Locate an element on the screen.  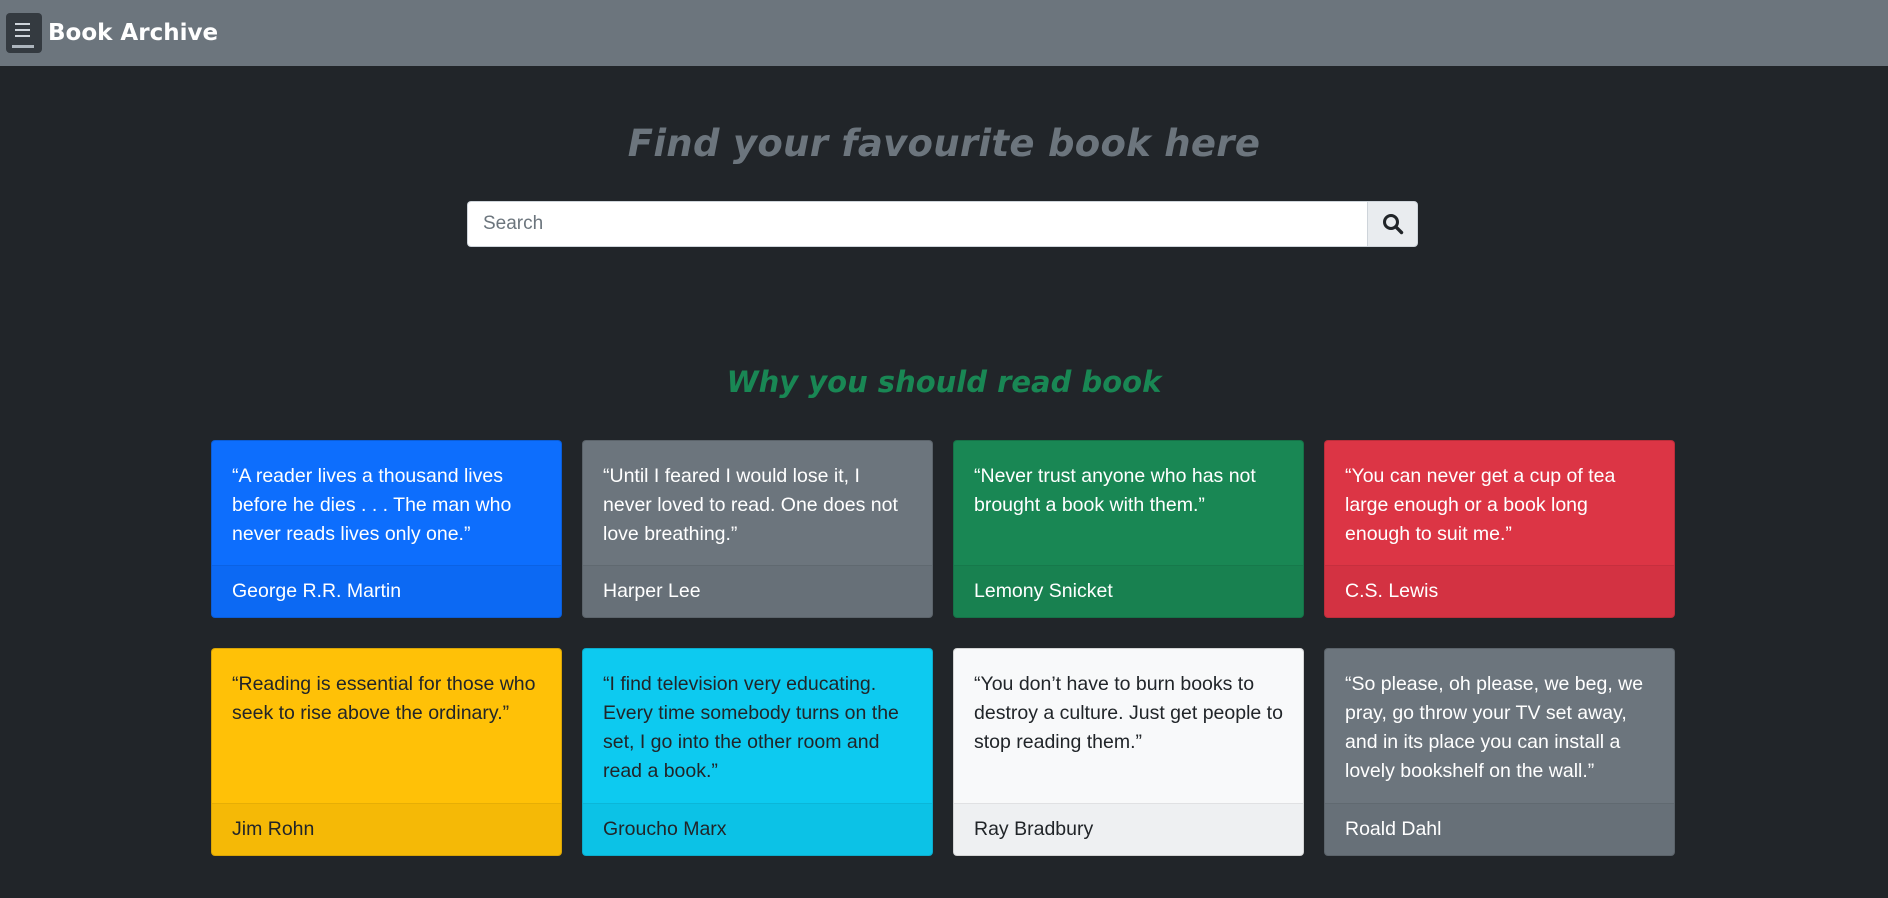
brand-link: Book Archive is located at coordinates (112, 33).